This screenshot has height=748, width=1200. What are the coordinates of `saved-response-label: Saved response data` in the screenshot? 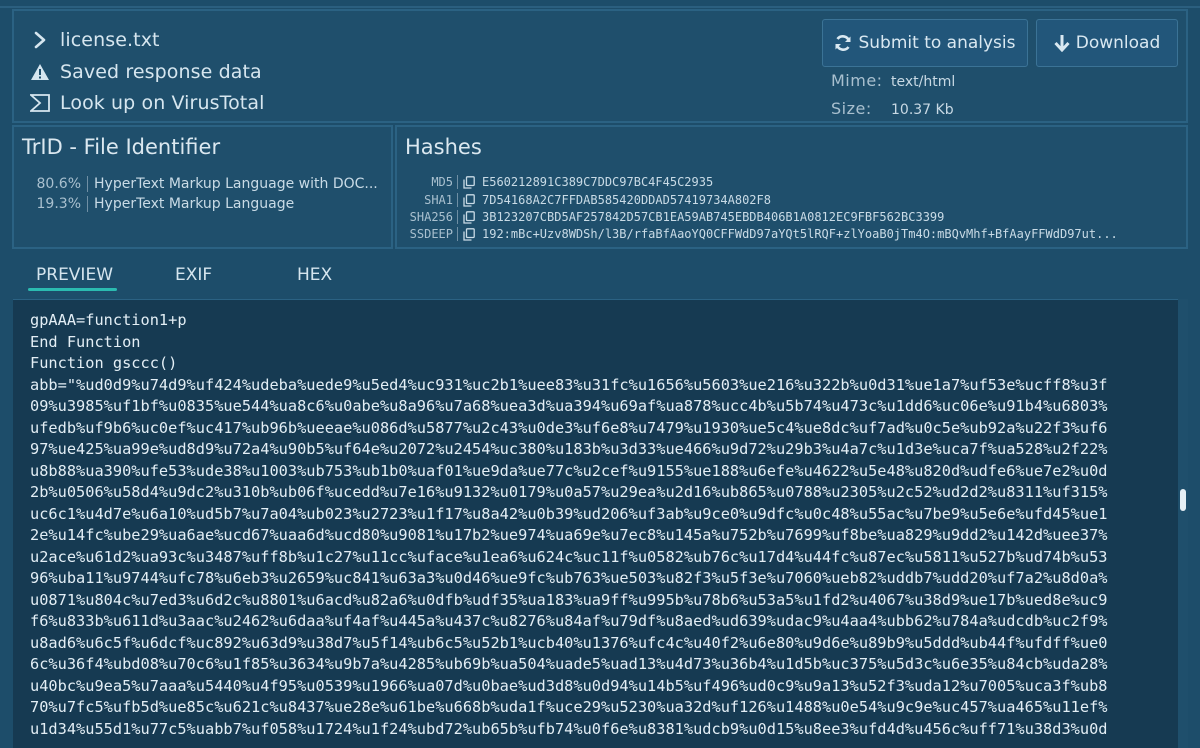 It's located at (161, 72).